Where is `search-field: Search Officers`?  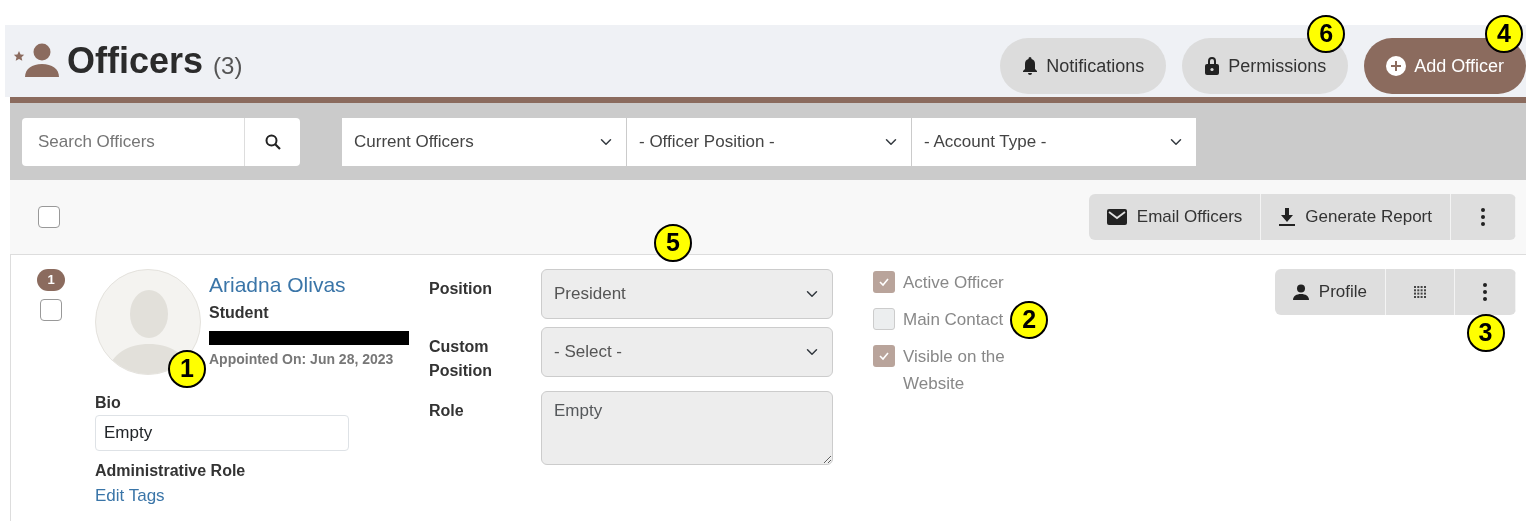
search-field: Search Officers is located at coordinates (133, 141).